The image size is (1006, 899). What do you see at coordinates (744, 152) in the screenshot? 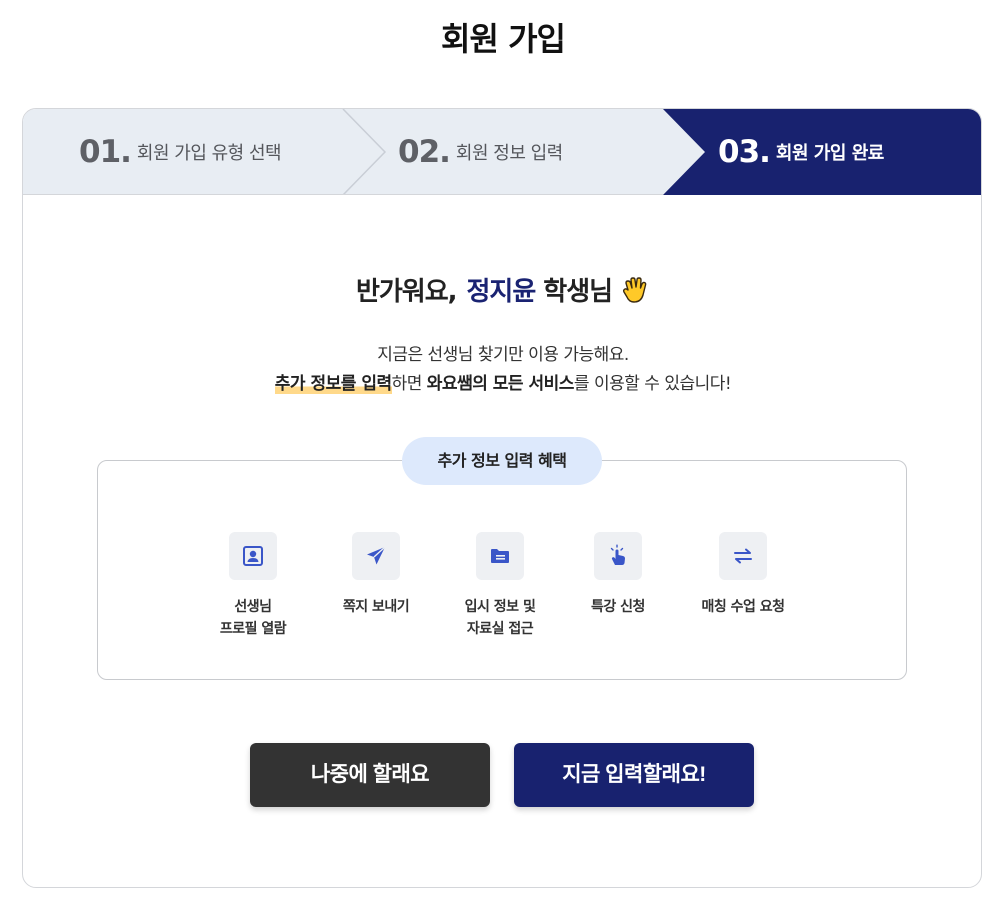
I see `step-3-number: 03.` at bounding box center [744, 152].